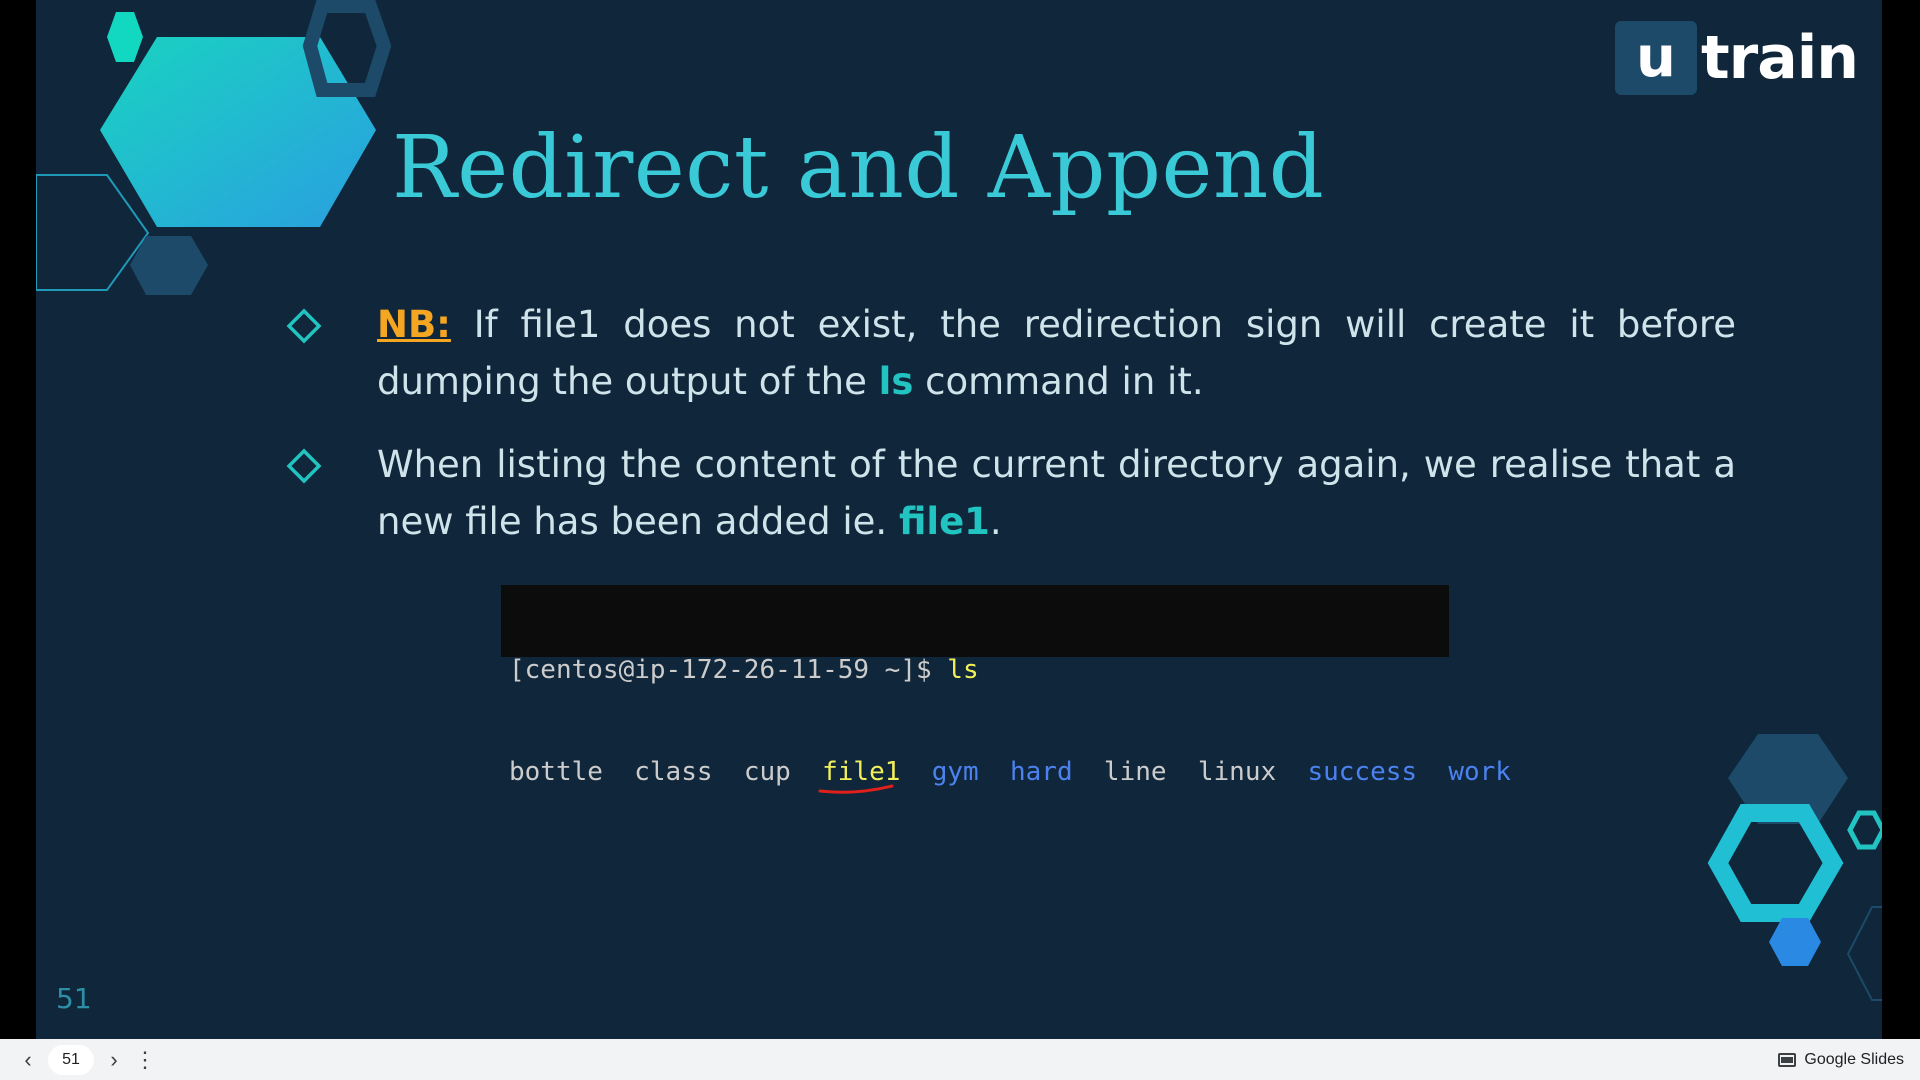 The height and width of the screenshot is (1080, 1920). What do you see at coordinates (1794, 867) in the screenshot?
I see `hexagon-decoration-bottom-right` at bounding box center [1794, 867].